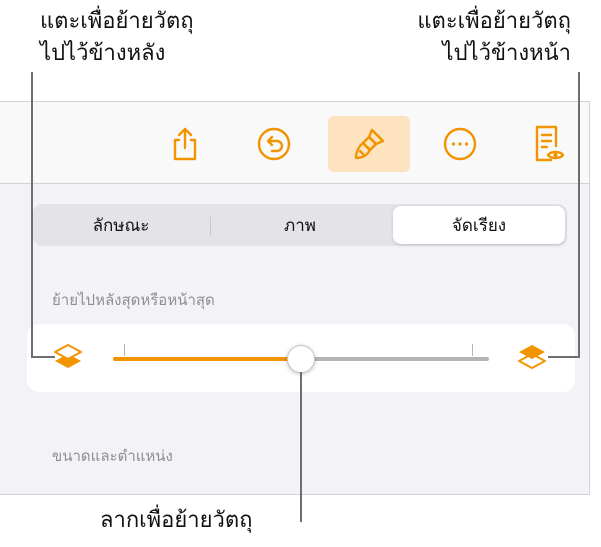  What do you see at coordinates (494, 21) in the screenshot?
I see `callout-right-line1: แตะเพื่อย้ายวัตถุ` at bounding box center [494, 21].